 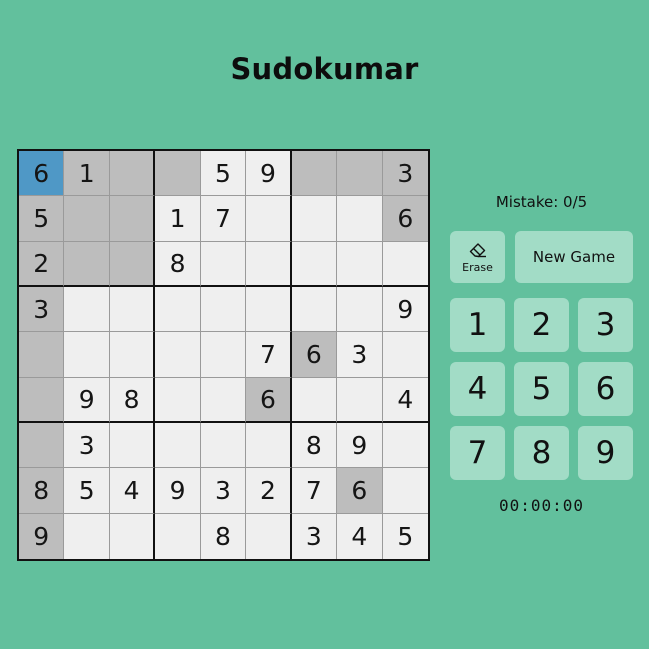 I want to click on mistake-counter: Mistake: 0/5, so click(x=541, y=202).